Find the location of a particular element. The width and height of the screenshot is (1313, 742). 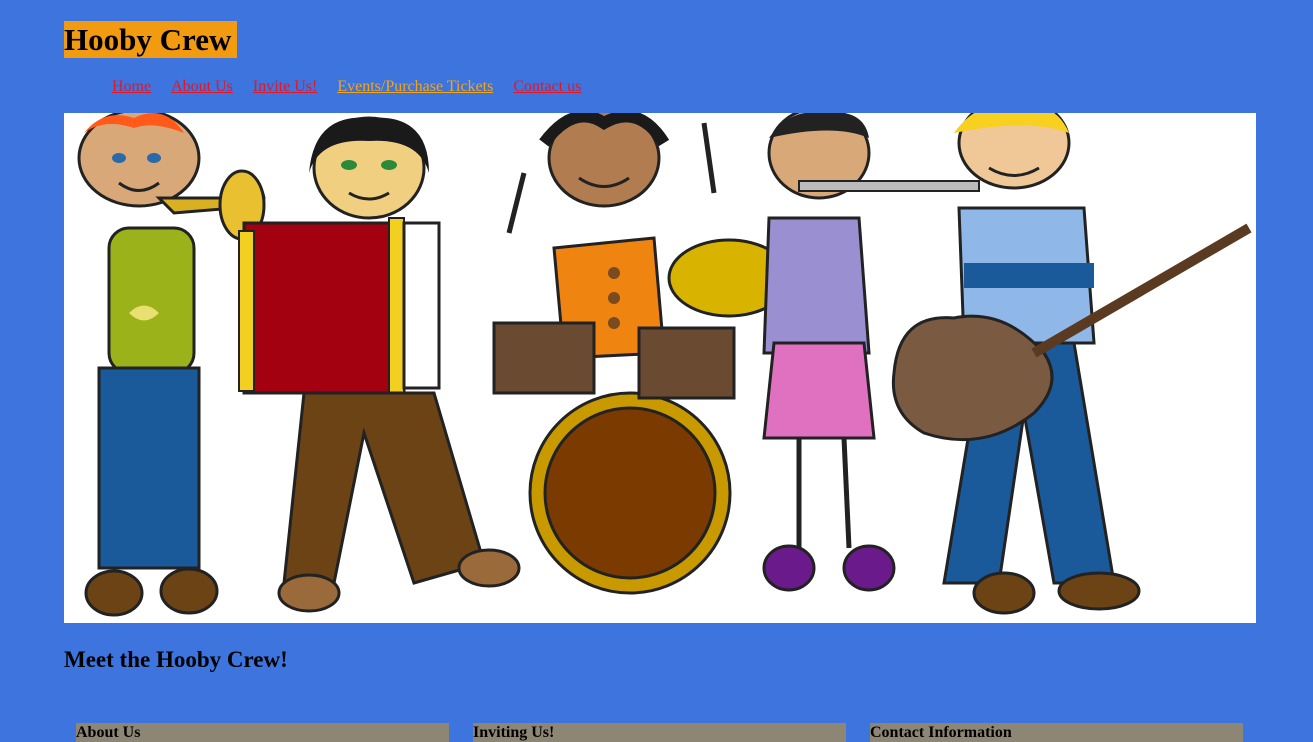

footer-about-us-box: About Us is located at coordinates (262, 732).